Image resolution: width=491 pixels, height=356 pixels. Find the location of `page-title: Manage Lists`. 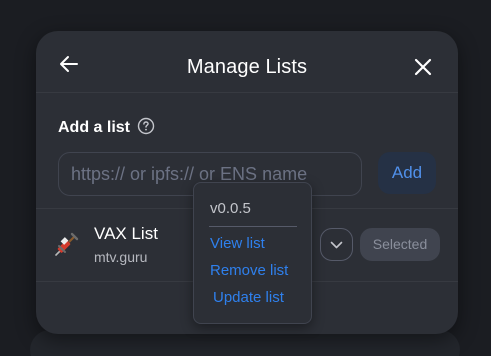

page-title: Manage Lists is located at coordinates (247, 67).